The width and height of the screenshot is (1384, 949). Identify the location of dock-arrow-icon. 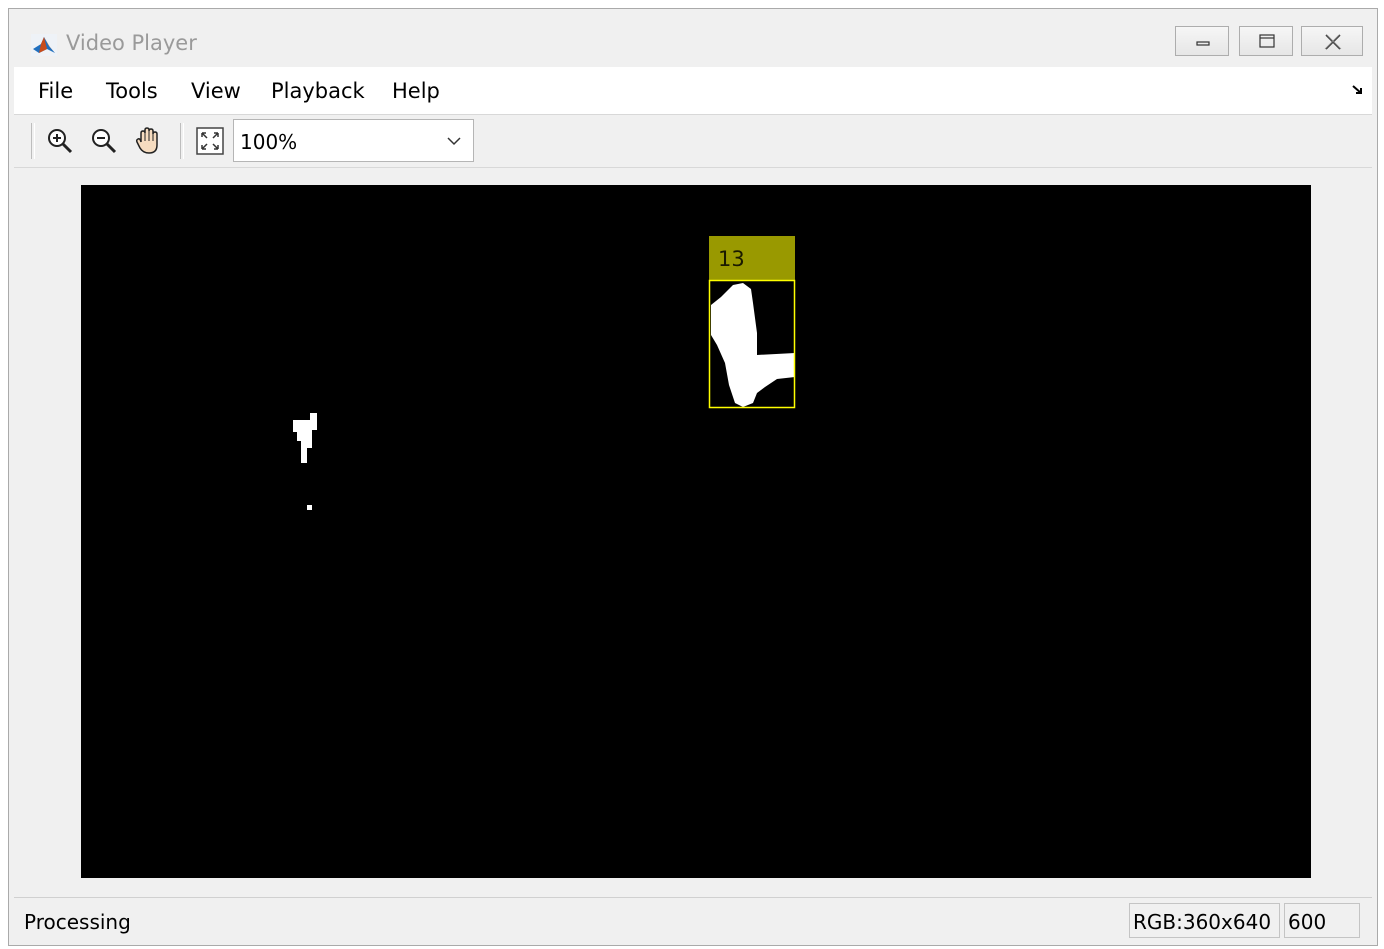
(1358, 90).